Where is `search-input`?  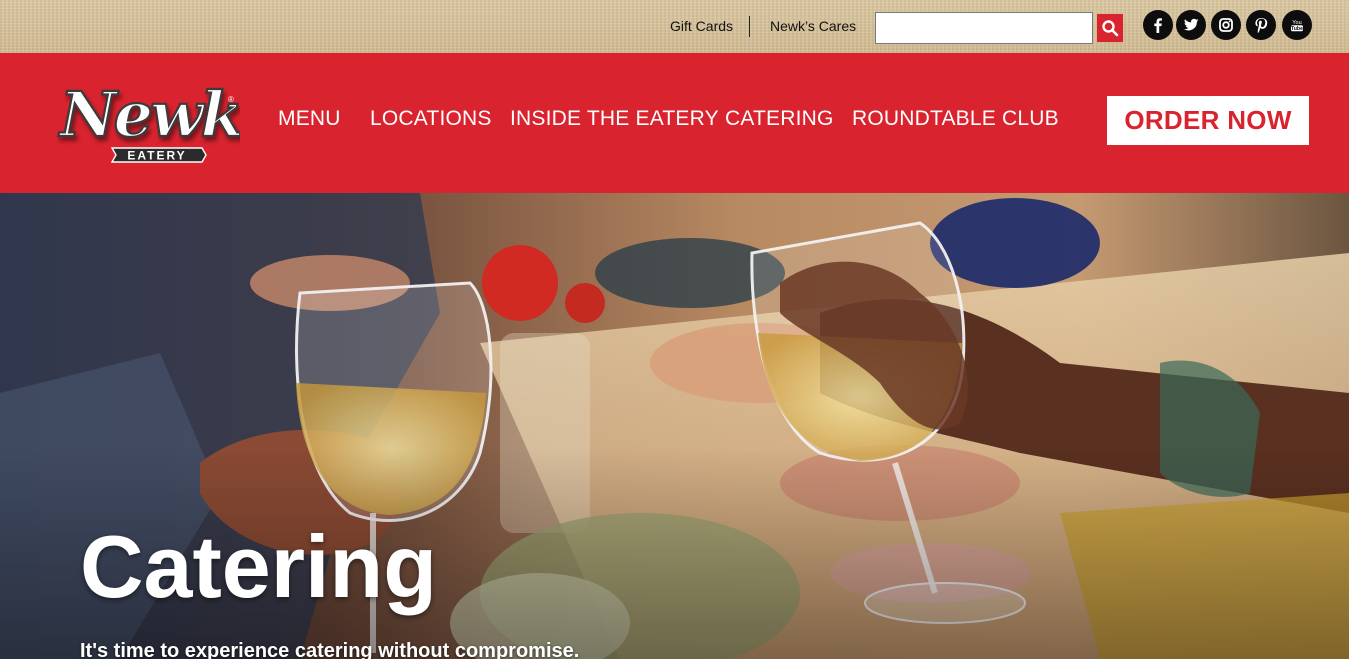 search-input is located at coordinates (984, 28).